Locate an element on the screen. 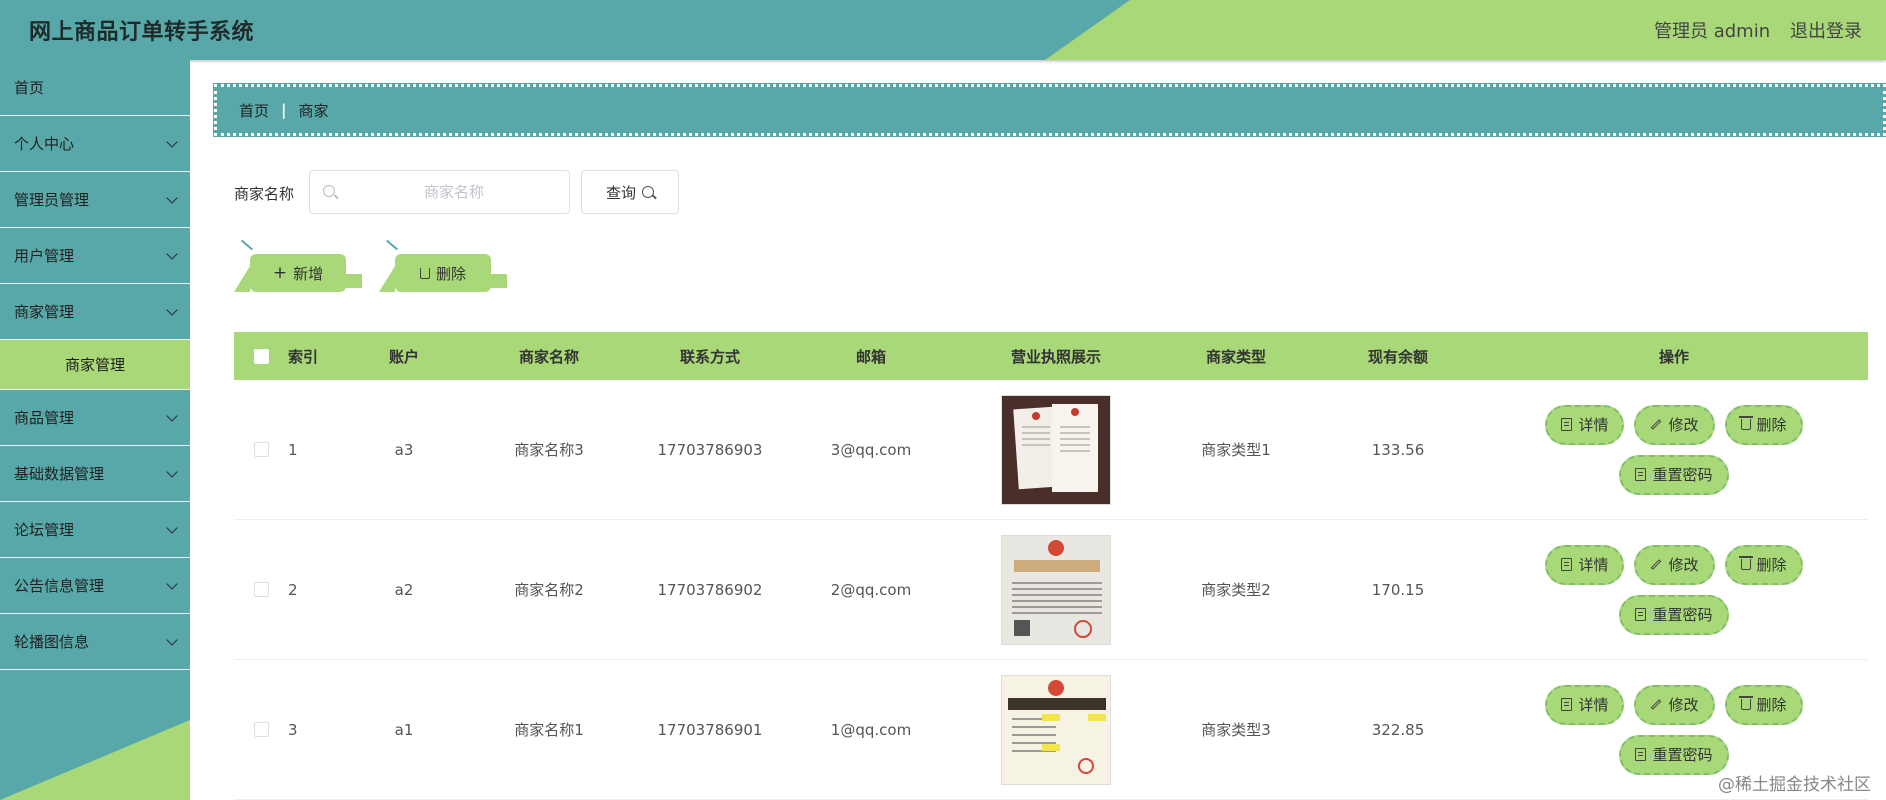 Image resolution: width=1886 pixels, height=800 pixels. detail-label: 详情 is located at coordinates (1593, 425).